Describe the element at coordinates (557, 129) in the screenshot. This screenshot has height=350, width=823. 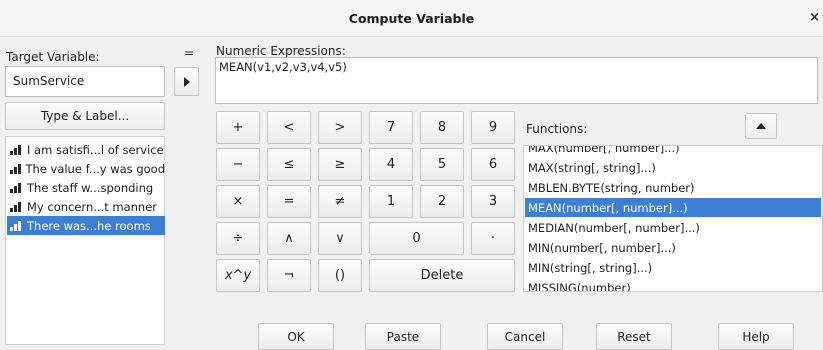
I see `functions-label: Functions:` at that location.